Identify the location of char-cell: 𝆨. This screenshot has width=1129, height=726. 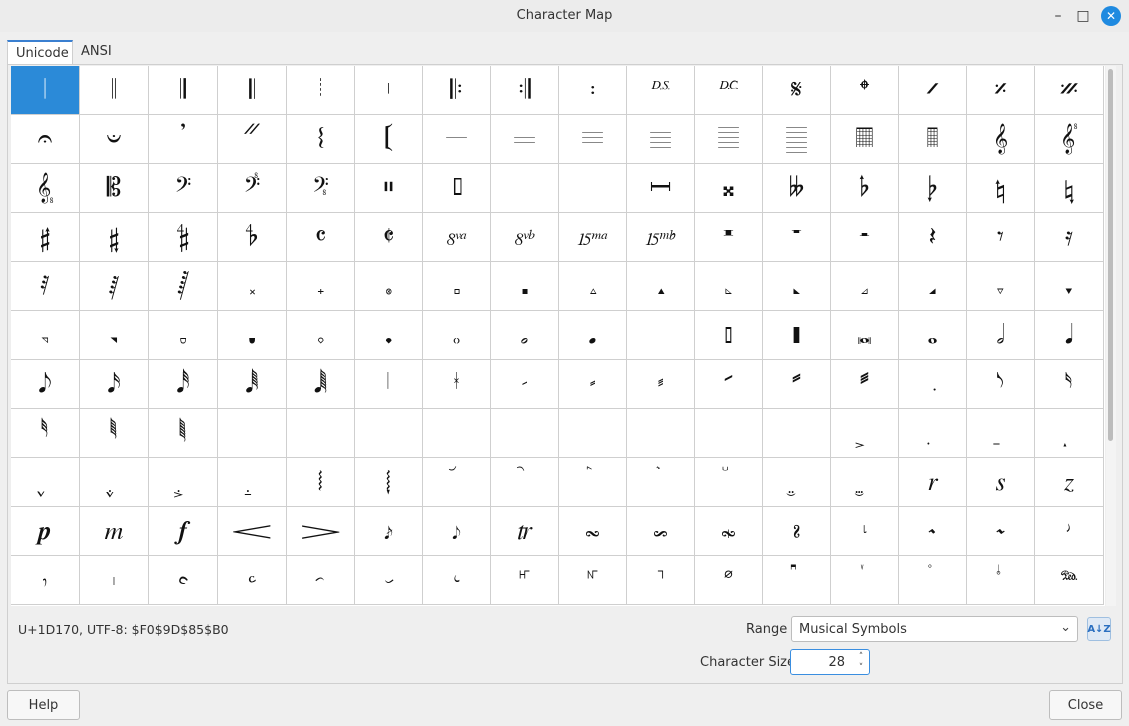
(661, 580).